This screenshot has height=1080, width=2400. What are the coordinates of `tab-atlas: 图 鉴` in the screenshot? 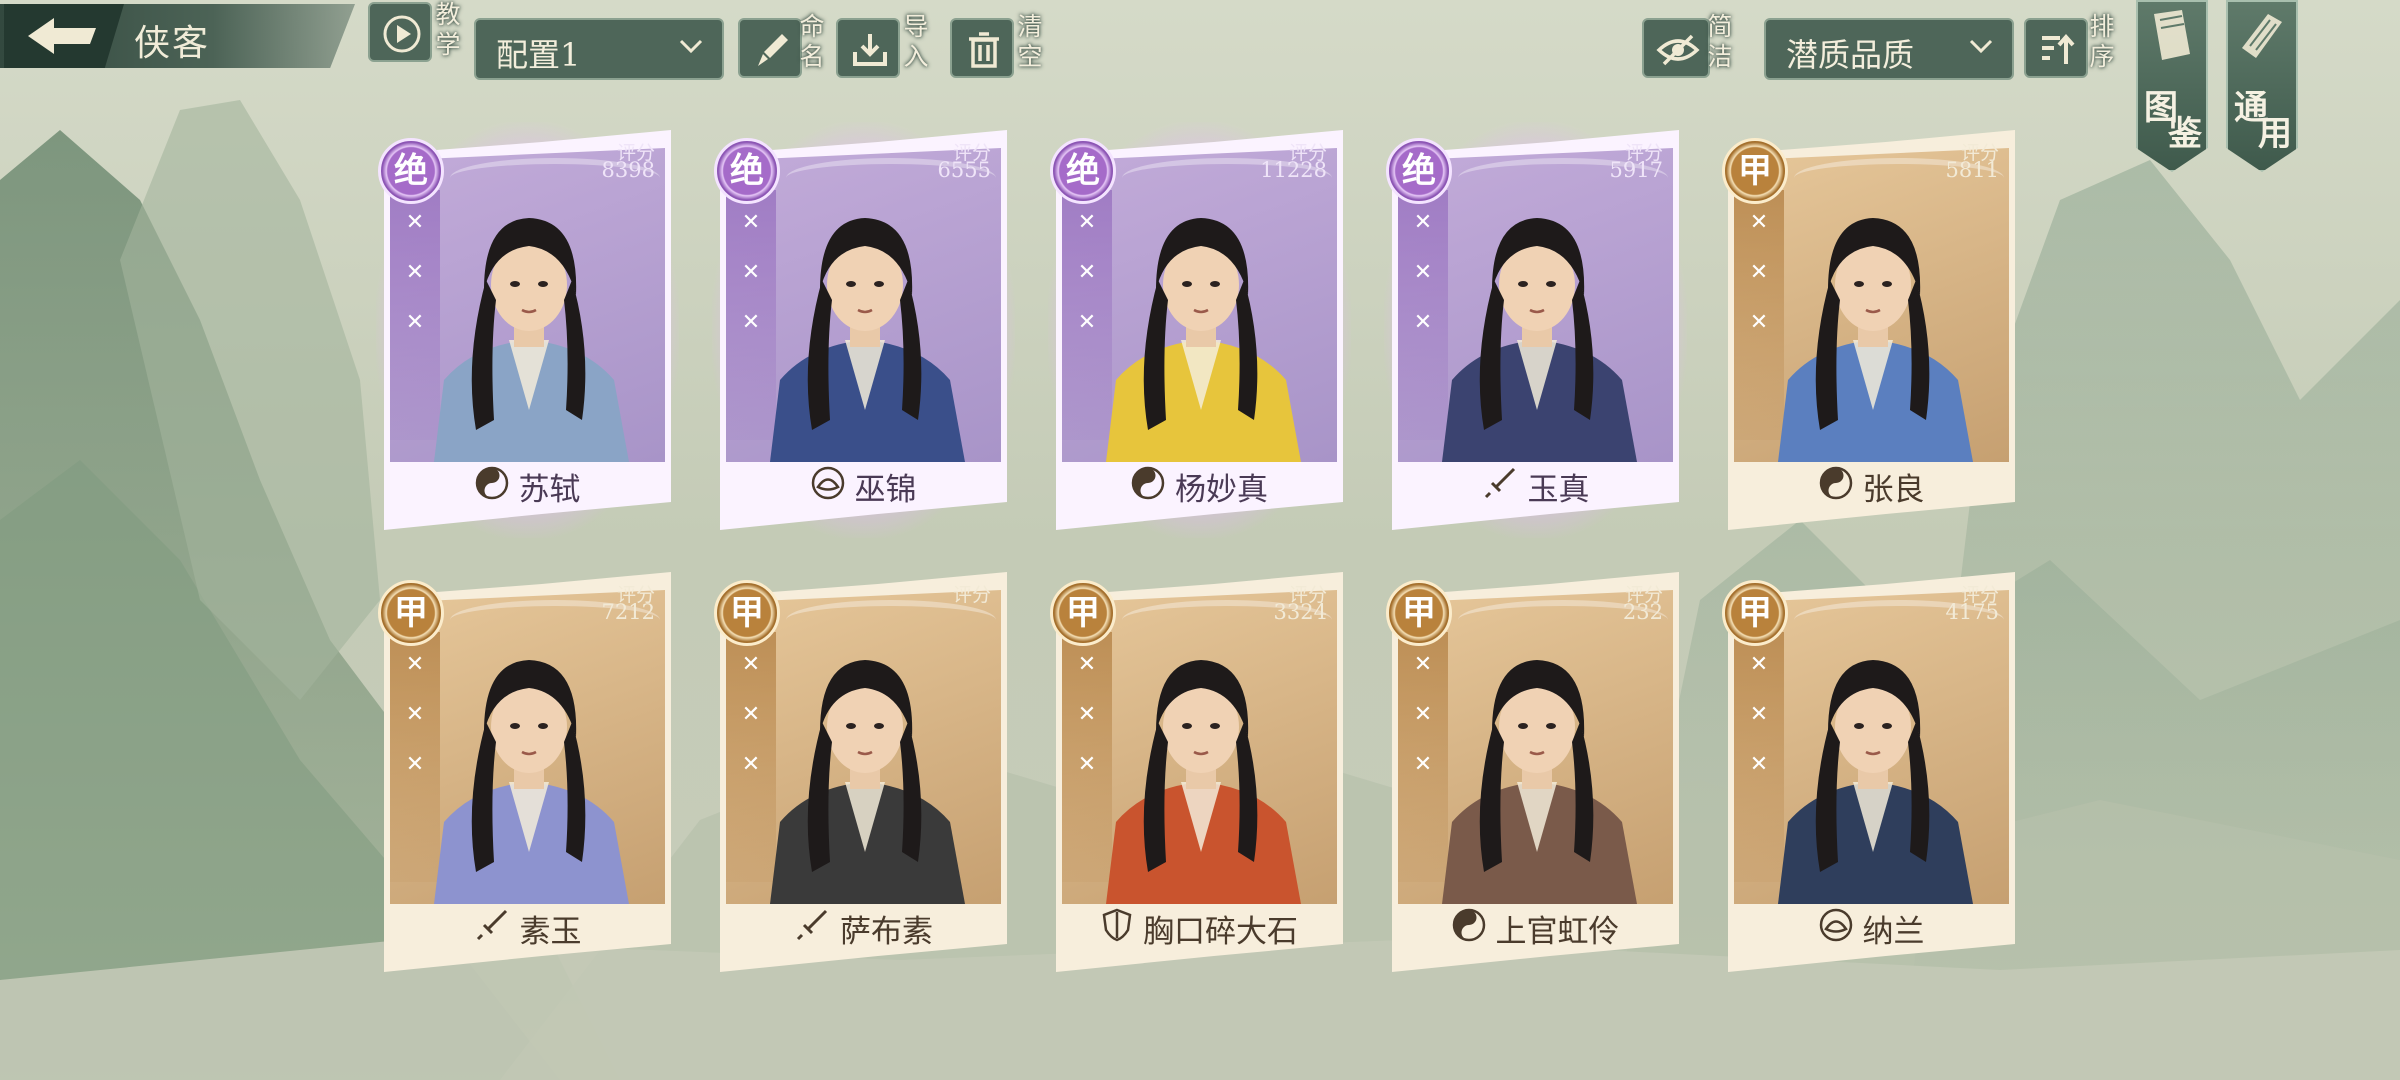 It's located at (2172, 86).